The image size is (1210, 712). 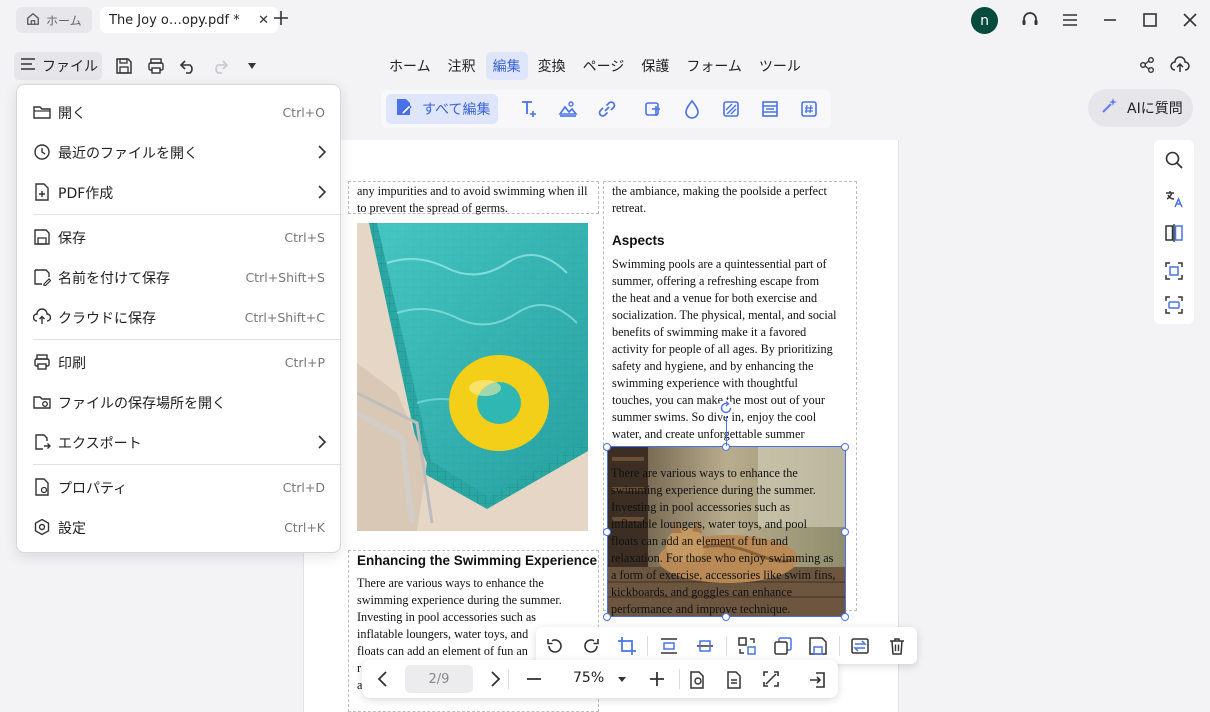 What do you see at coordinates (179, 402) in the screenshot?
I see `menu-item-open-file-location: ファイルの保存場所を開く` at bounding box center [179, 402].